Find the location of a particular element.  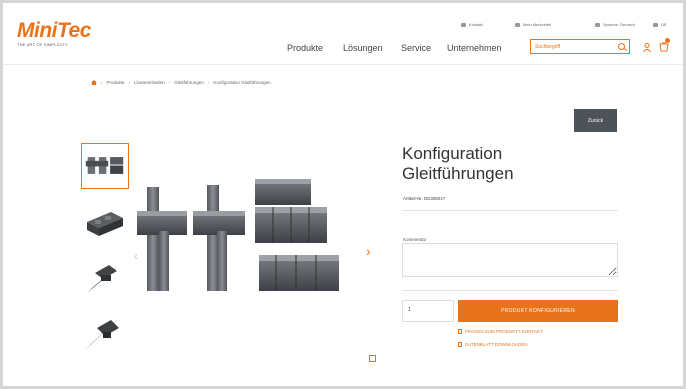

title-line-2: Gleitführungen is located at coordinates (458, 173).